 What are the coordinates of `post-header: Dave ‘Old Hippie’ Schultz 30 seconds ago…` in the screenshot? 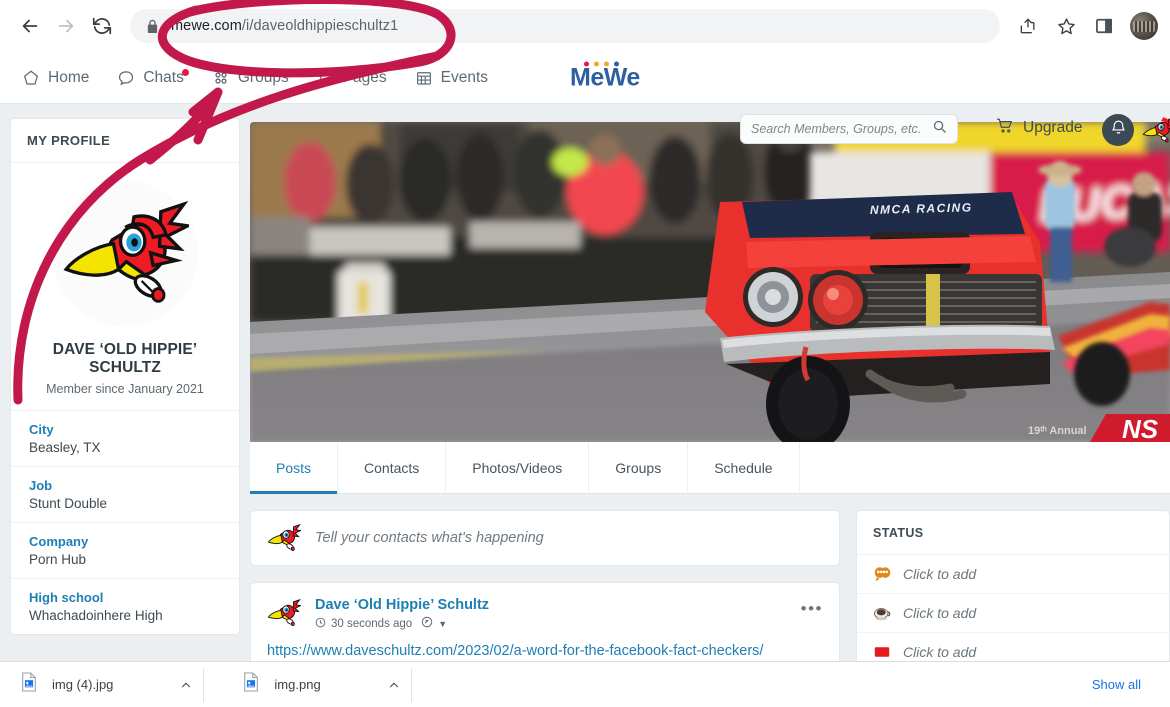 It's located at (545, 610).